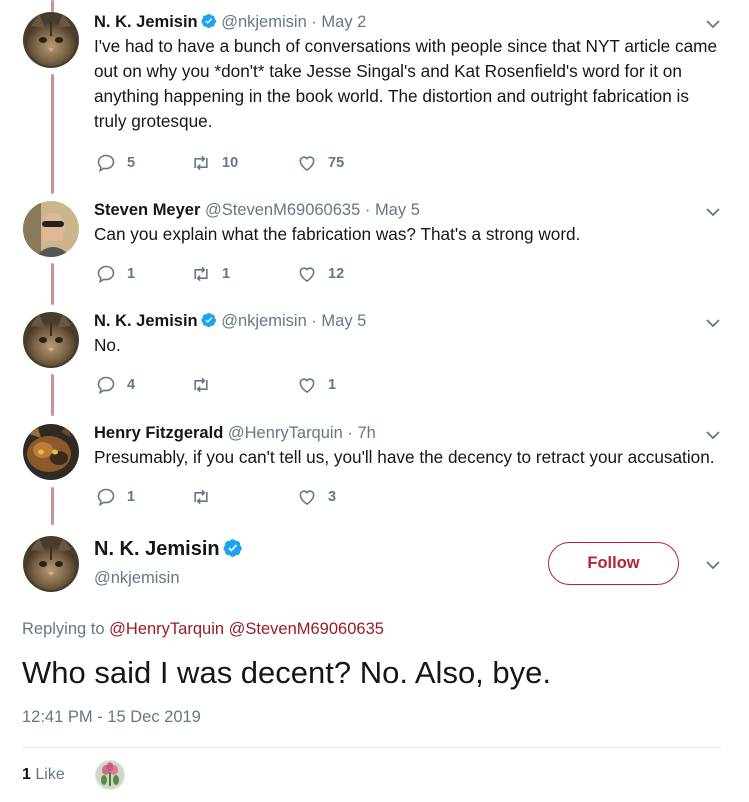 This screenshot has width=749, height=802. What do you see at coordinates (210, 274) in the screenshot?
I see `retweet-button: 1` at bounding box center [210, 274].